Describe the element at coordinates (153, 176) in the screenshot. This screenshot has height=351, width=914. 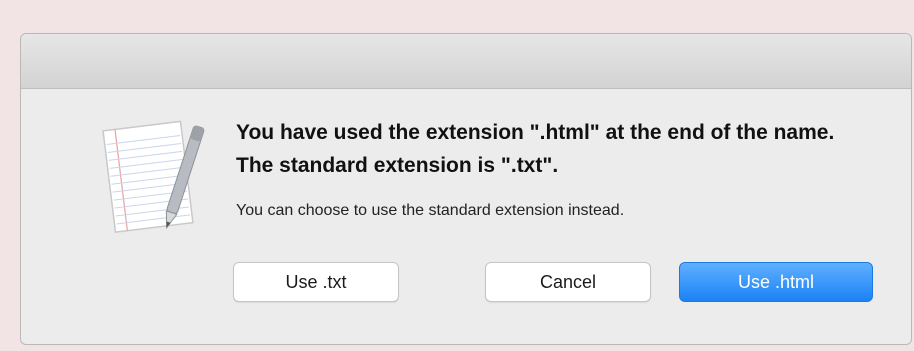
I see `textedit-document-icon` at that location.